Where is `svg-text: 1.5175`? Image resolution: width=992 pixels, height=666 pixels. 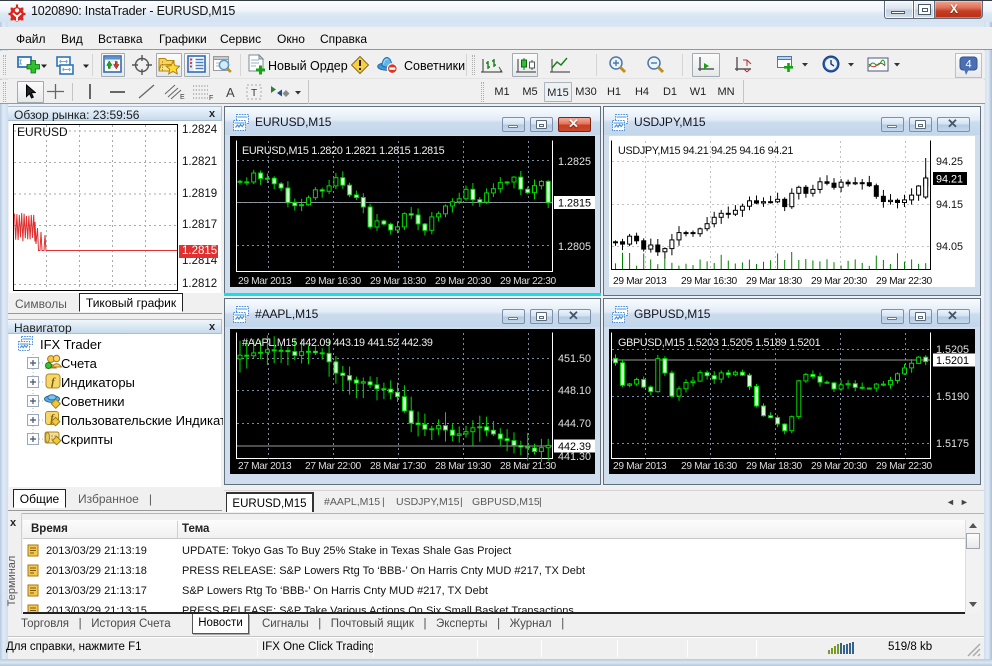 svg-text: 1.5175 is located at coordinates (952, 444).